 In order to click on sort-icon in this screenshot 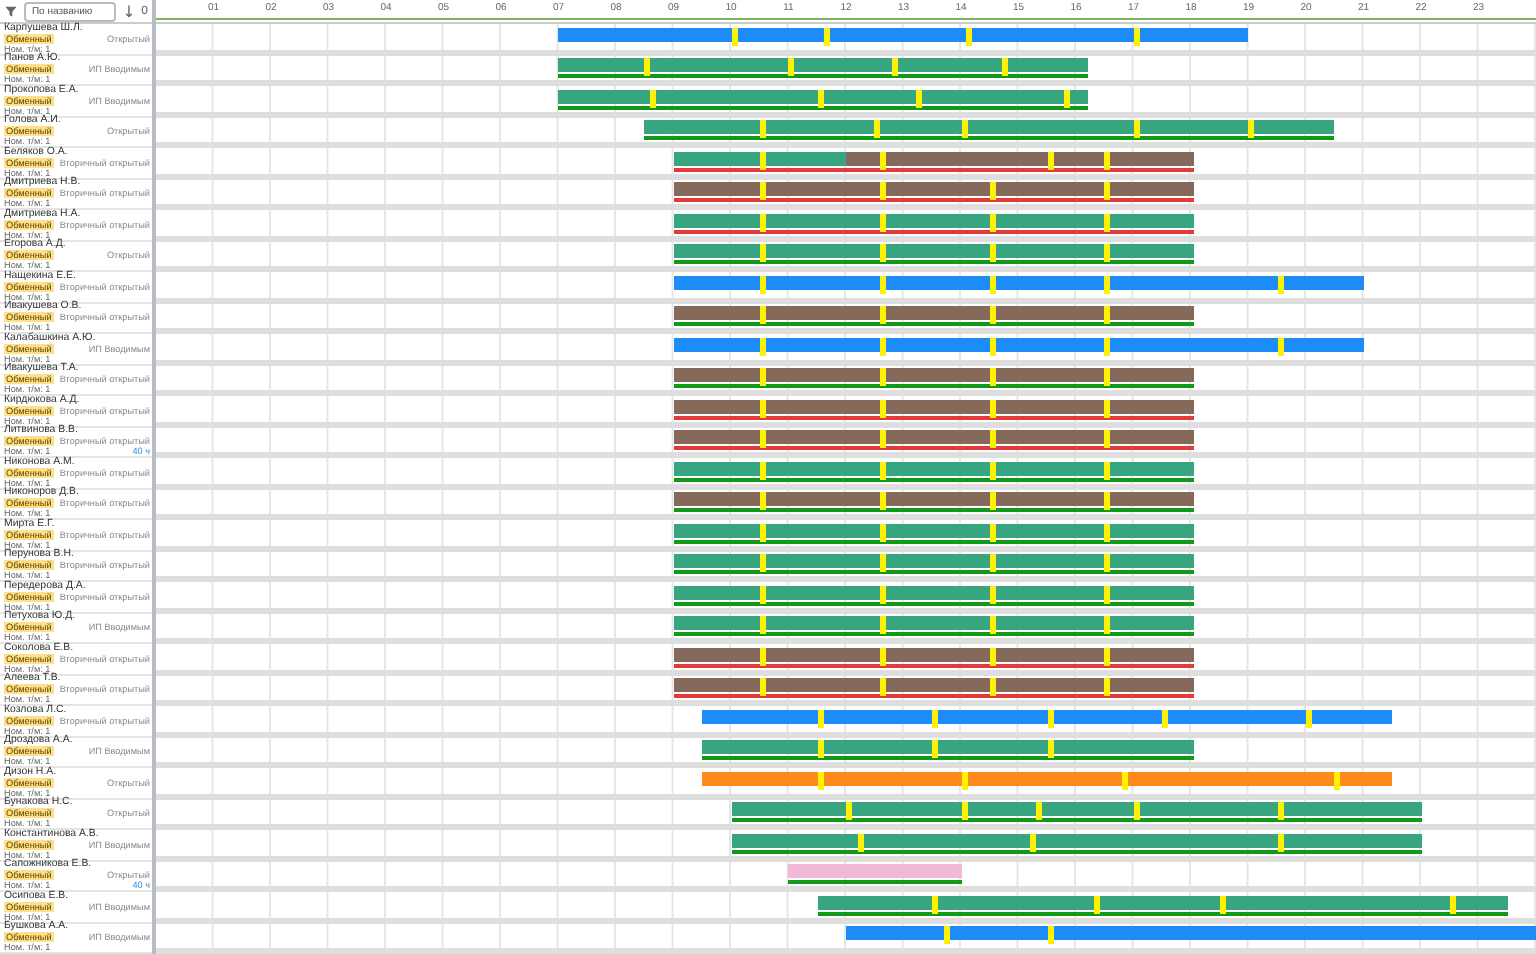, I will do `click(128, 11)`.